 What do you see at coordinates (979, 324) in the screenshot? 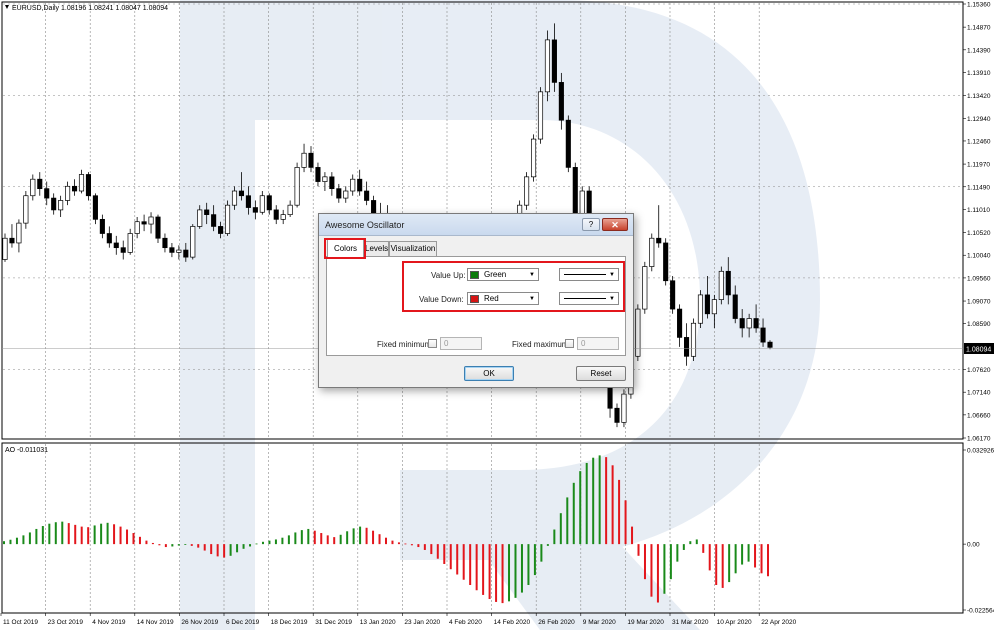
I see `price-tick-label: 1.08590` at bounding box center [979, 324].